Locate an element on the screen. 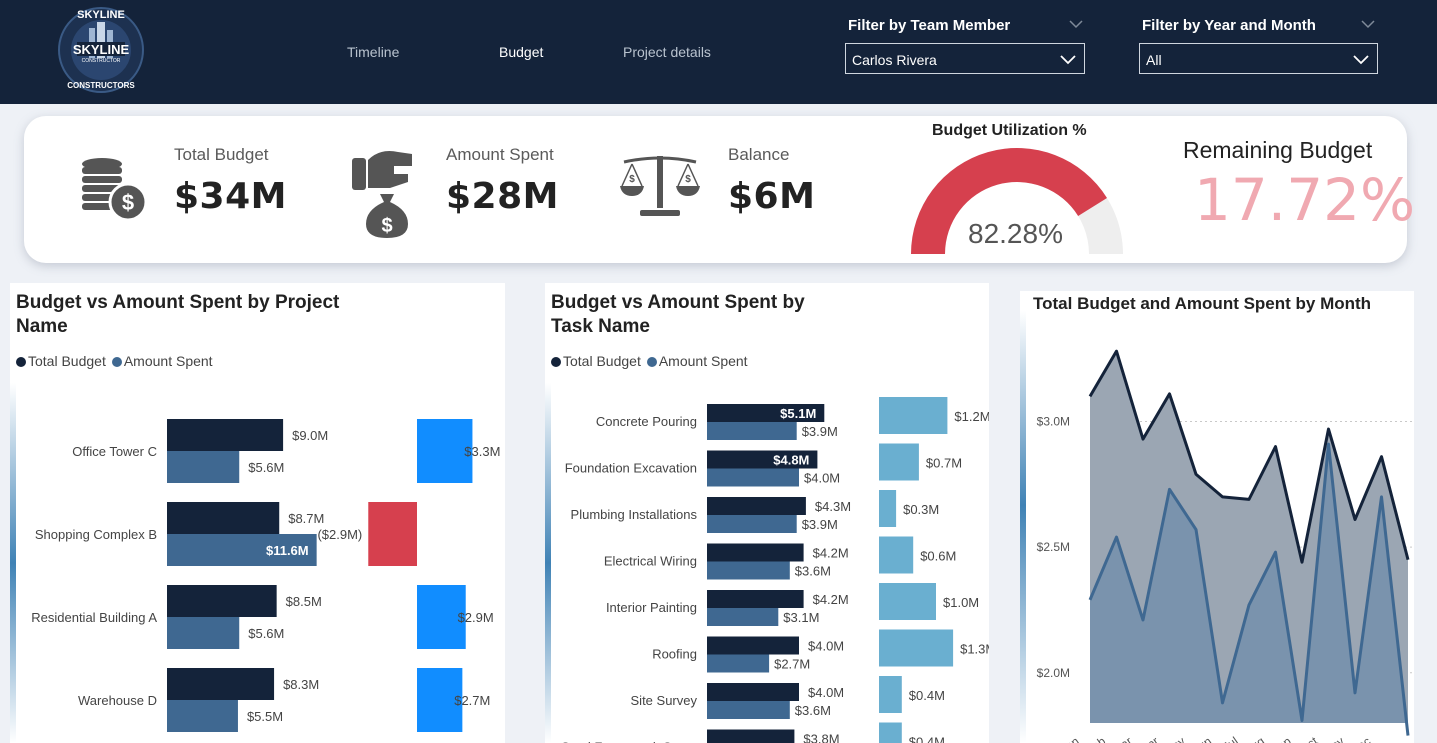 The width and height of the screenshot is (1437, 743). spent-data-label: $2.7M is located at coordinates (792, 664).